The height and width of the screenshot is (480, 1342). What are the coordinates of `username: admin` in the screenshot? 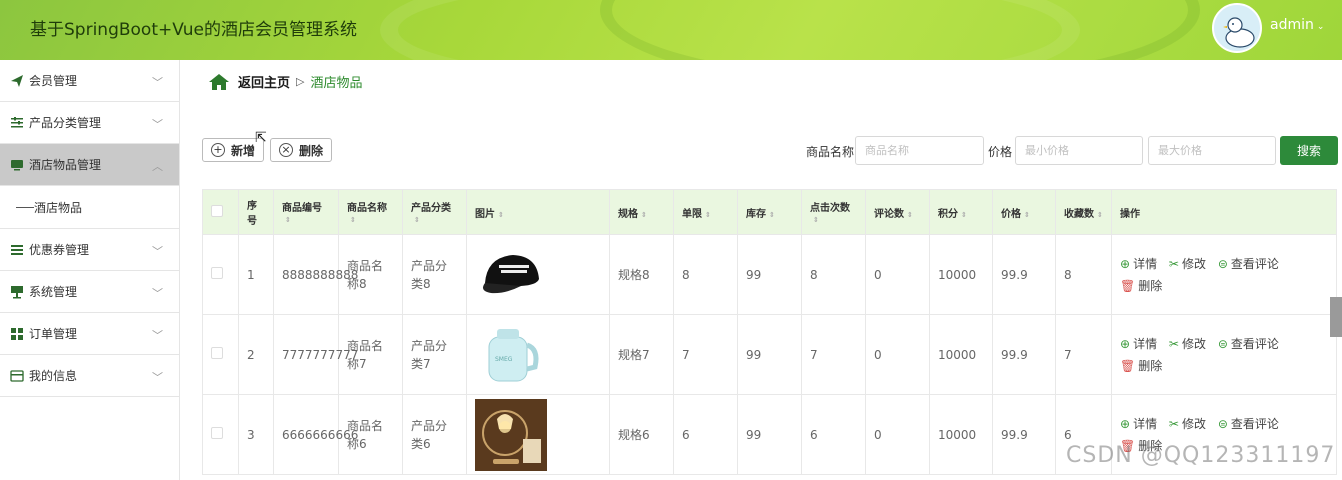 It's located at (1292, 25).